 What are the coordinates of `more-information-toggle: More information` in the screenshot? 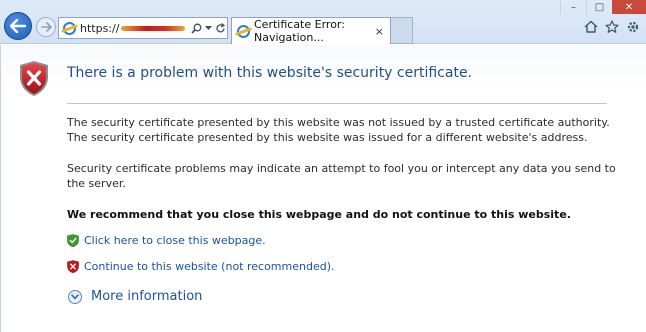 It's located at (135, 296).